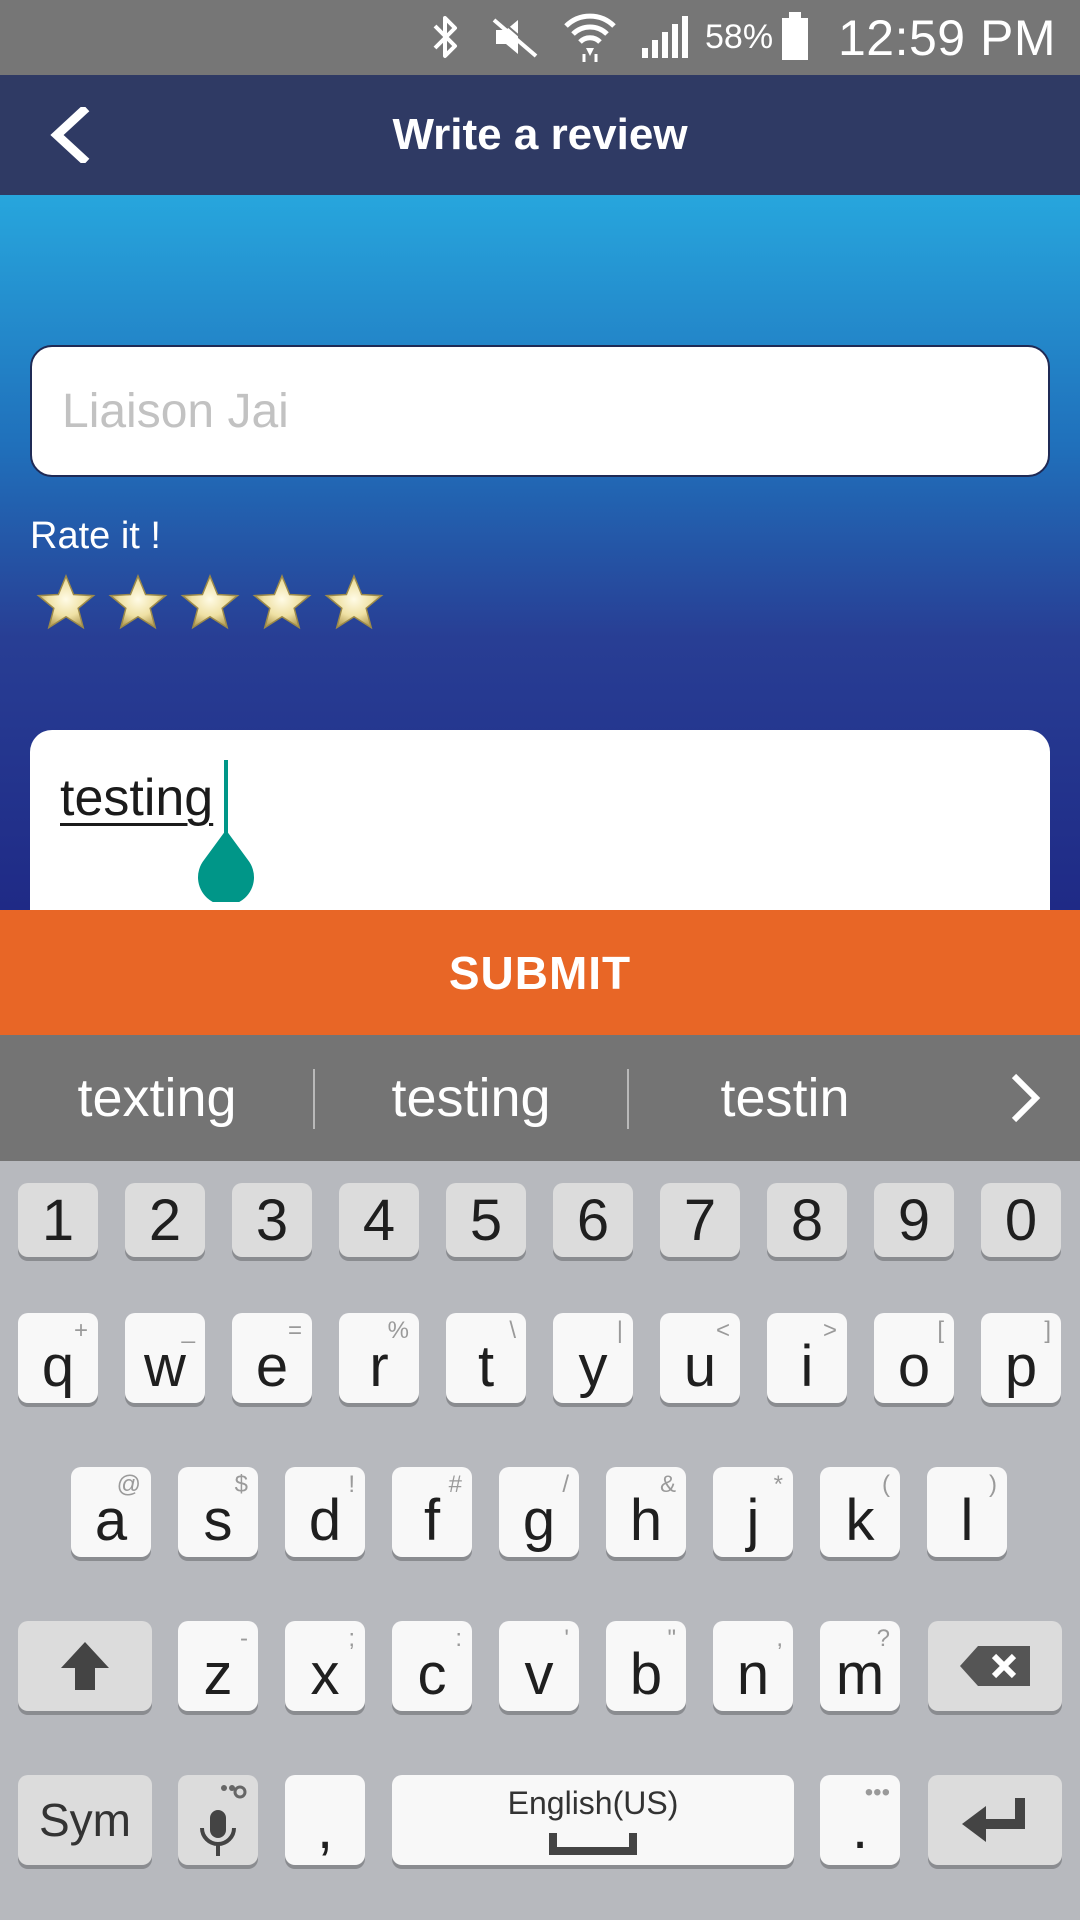  What do you see at coordinates (700, 1358) in the screenshot?
I see `key-u: < u` at bounding box center [700, 1358].